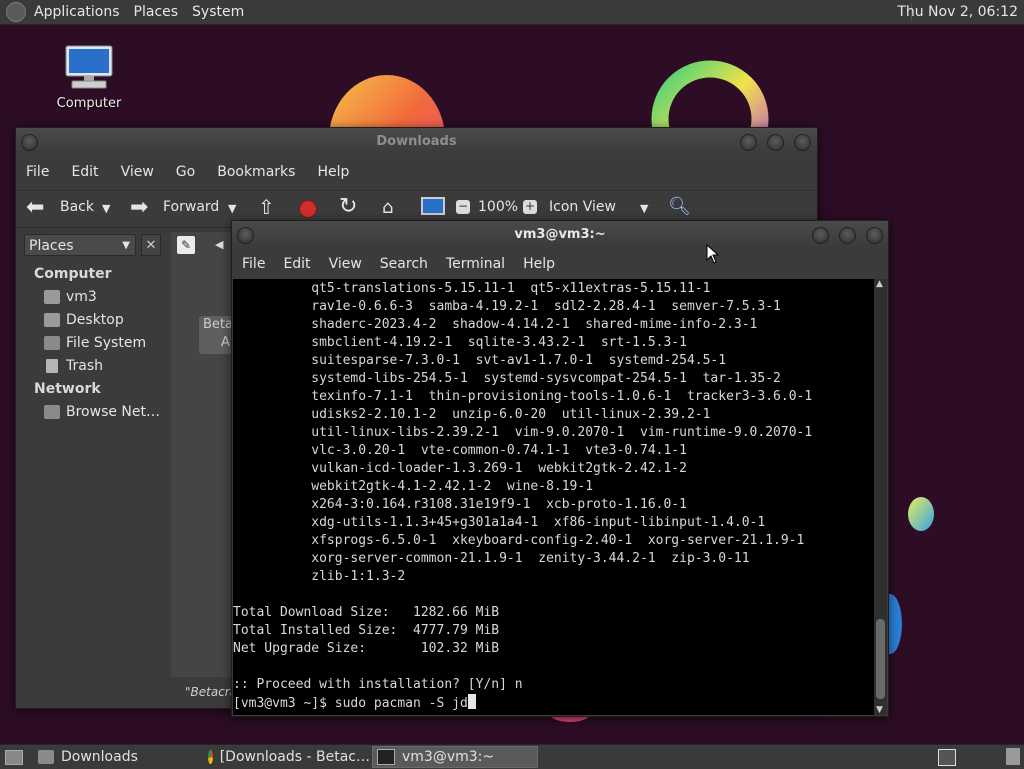 The image size is (1024, 769). Describe the element at coordinates (463, 207) in the screenshot. I see `zoom-out-icon: −` at that location.